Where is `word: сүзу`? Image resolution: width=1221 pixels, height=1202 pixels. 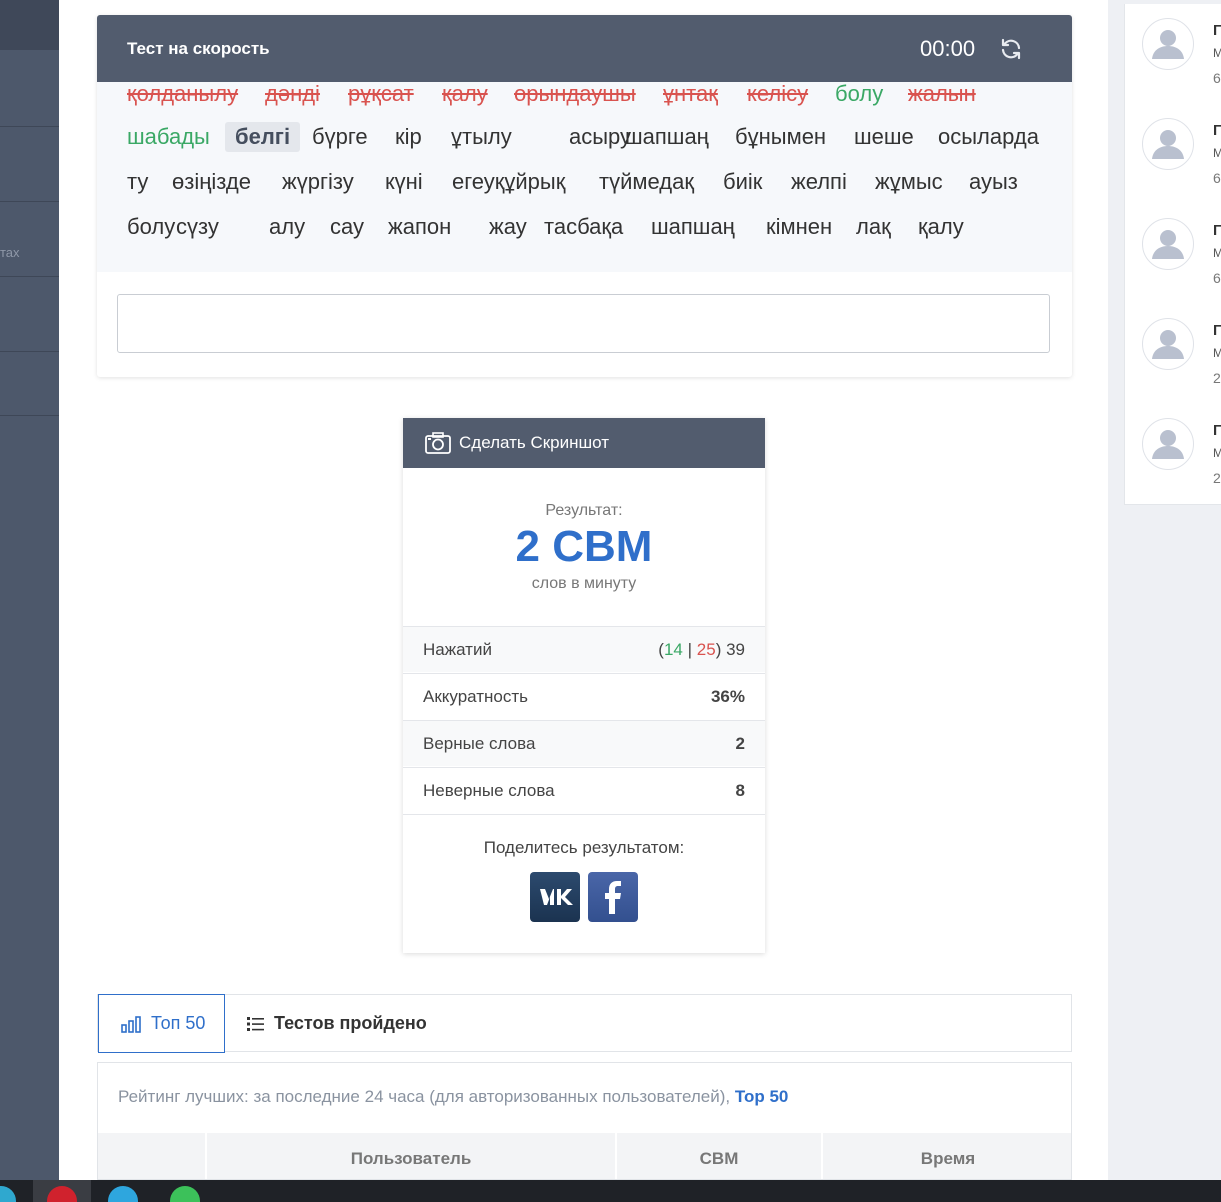 word: сүзу is located at coordinates (197, 226).